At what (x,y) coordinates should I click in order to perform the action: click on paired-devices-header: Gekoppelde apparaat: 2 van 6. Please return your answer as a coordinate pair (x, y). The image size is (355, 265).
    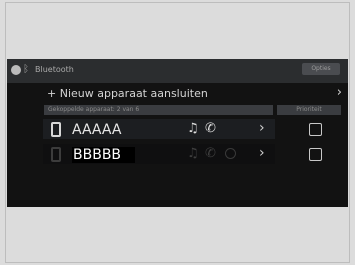
    Looking at the image, I should click on (158, 110).